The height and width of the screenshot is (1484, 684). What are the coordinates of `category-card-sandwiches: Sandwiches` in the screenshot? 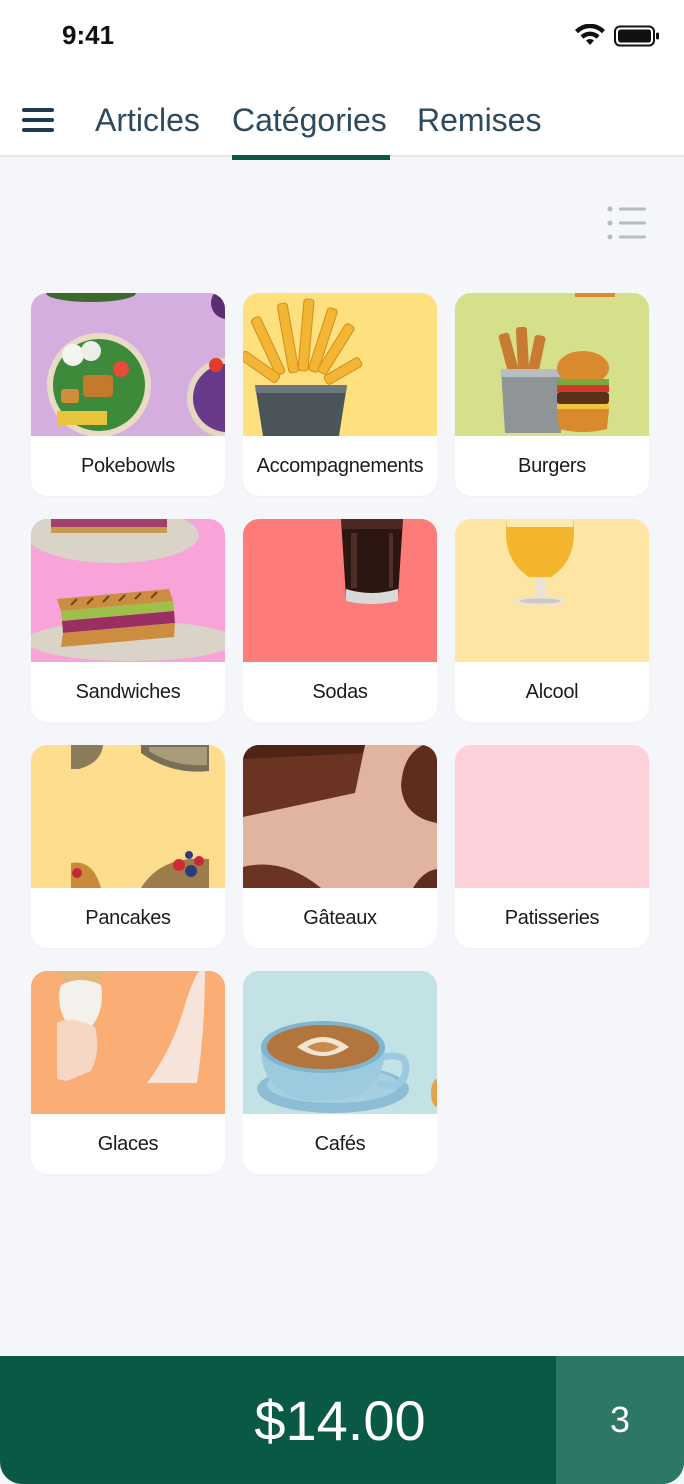 It's located at (128, 620).